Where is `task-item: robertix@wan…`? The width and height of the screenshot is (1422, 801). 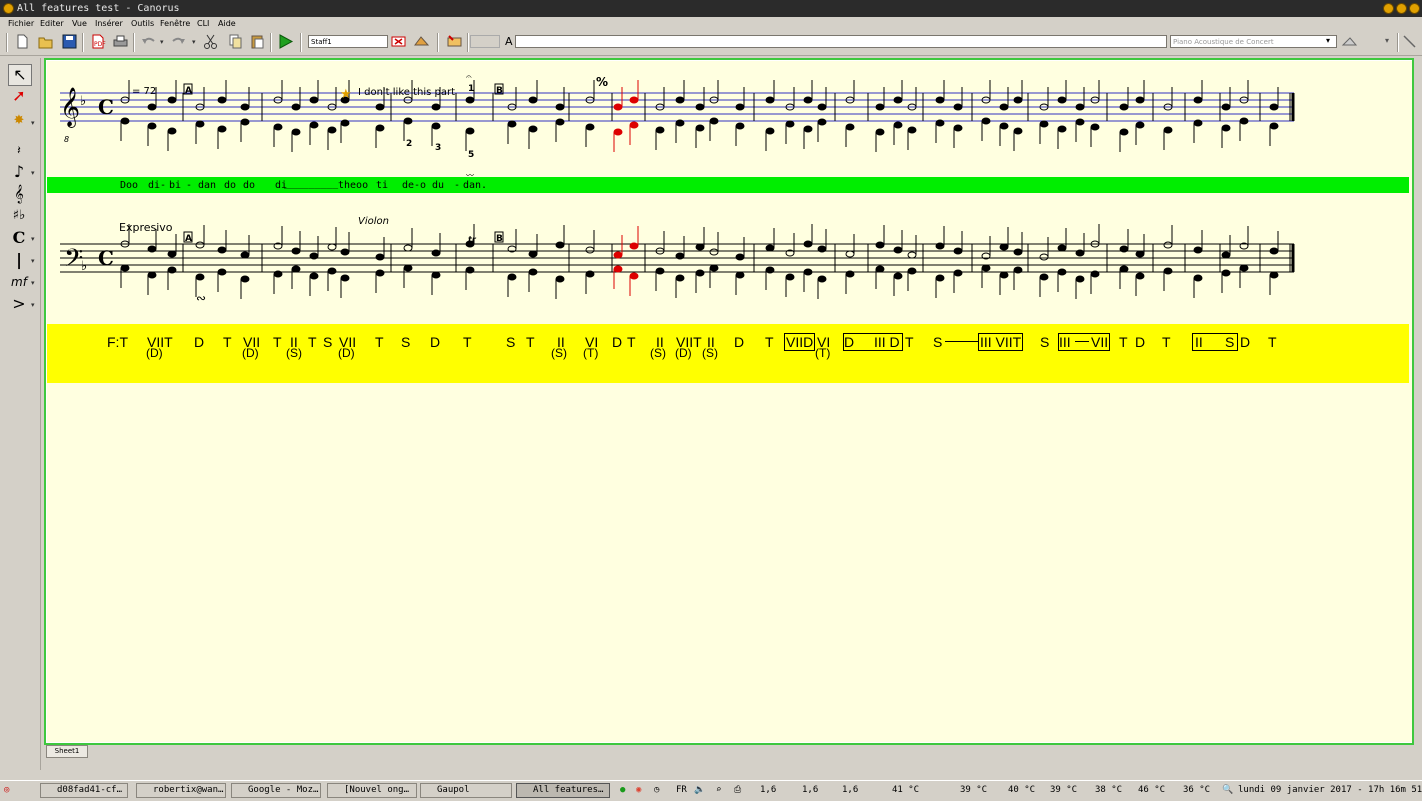
task-item: robertix@wan… is located at coordinates (181, 790).